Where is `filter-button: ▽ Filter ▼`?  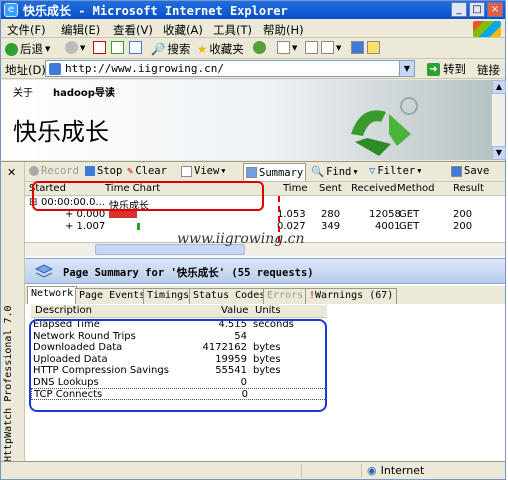 filter-button: ▽ Filter ▼ is located at coordinates (395, 171).